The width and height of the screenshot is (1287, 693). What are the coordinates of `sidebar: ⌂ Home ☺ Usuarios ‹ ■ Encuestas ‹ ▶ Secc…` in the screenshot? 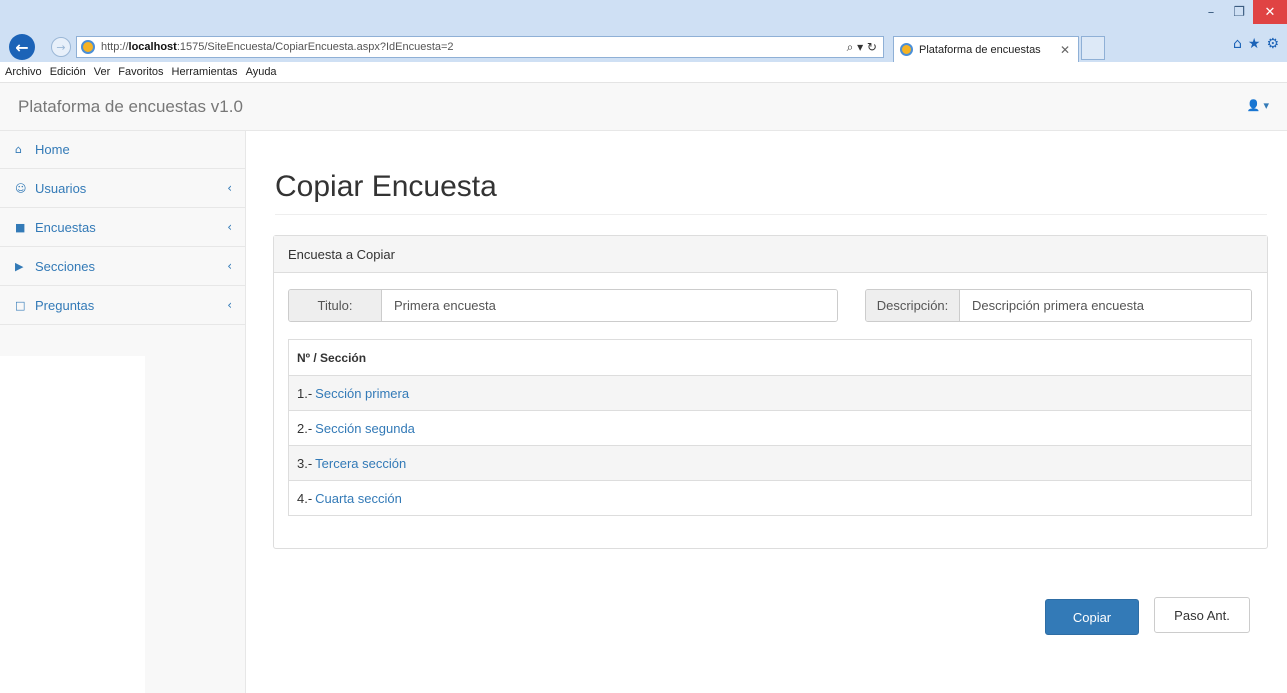 It's located at (123, 243).